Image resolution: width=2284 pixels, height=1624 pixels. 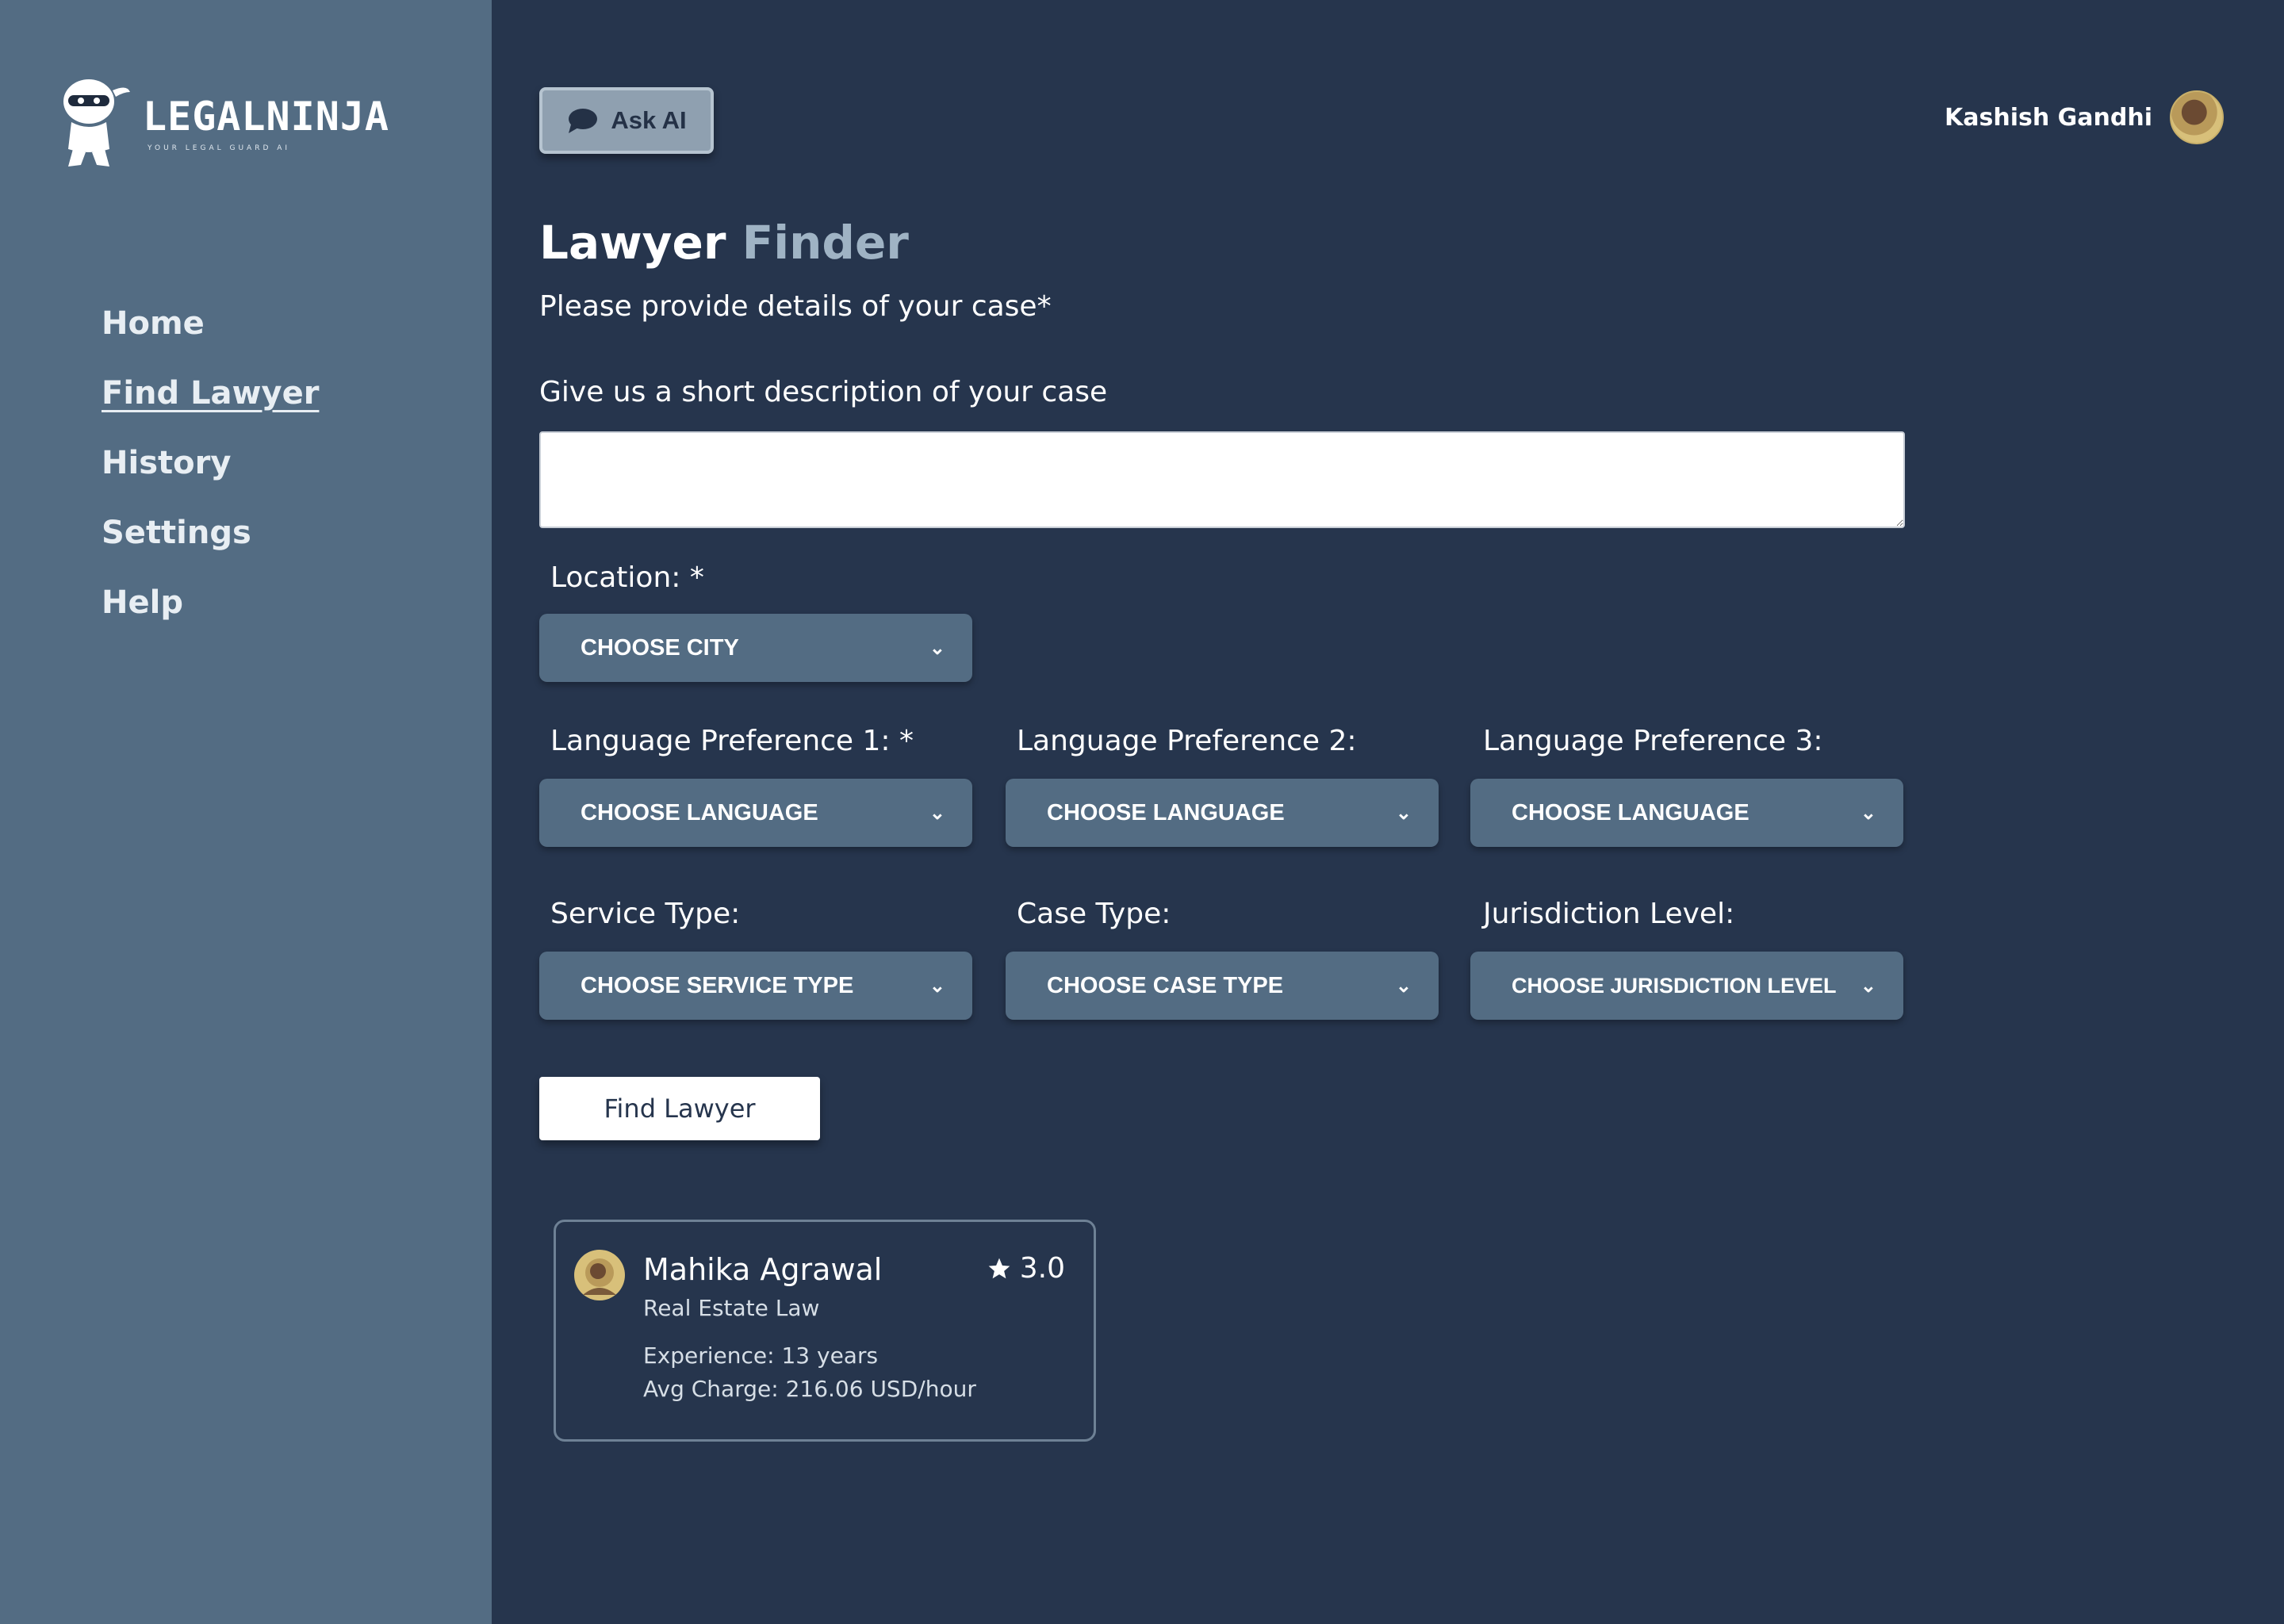 What do you see at coordinates (266, 117) in the screenshot?
I see `brand-name: LEGALNINJA` at bounding box center [266, 117].